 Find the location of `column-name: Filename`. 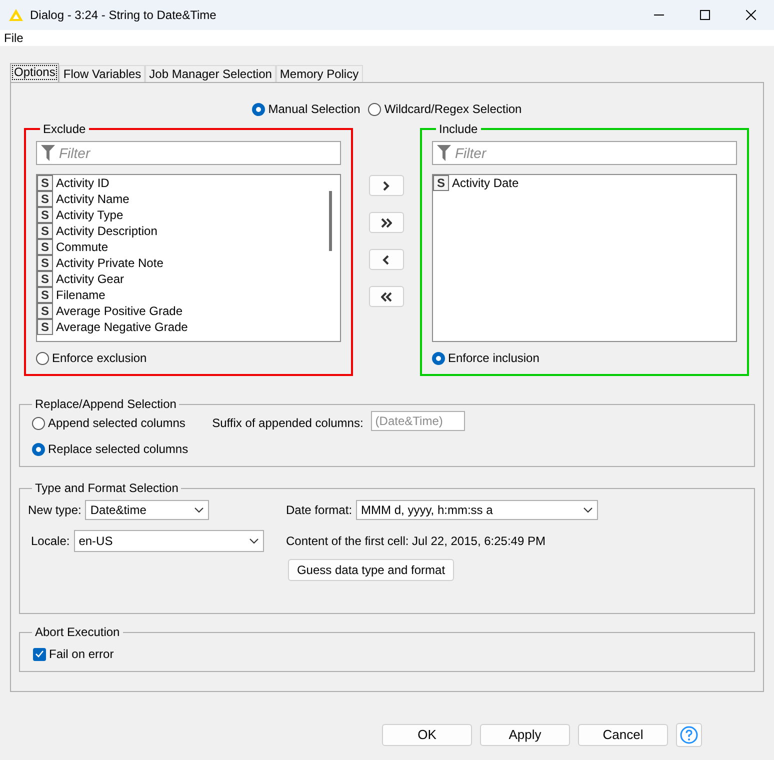

column-name: Filename is located at coordinates (81, 295).